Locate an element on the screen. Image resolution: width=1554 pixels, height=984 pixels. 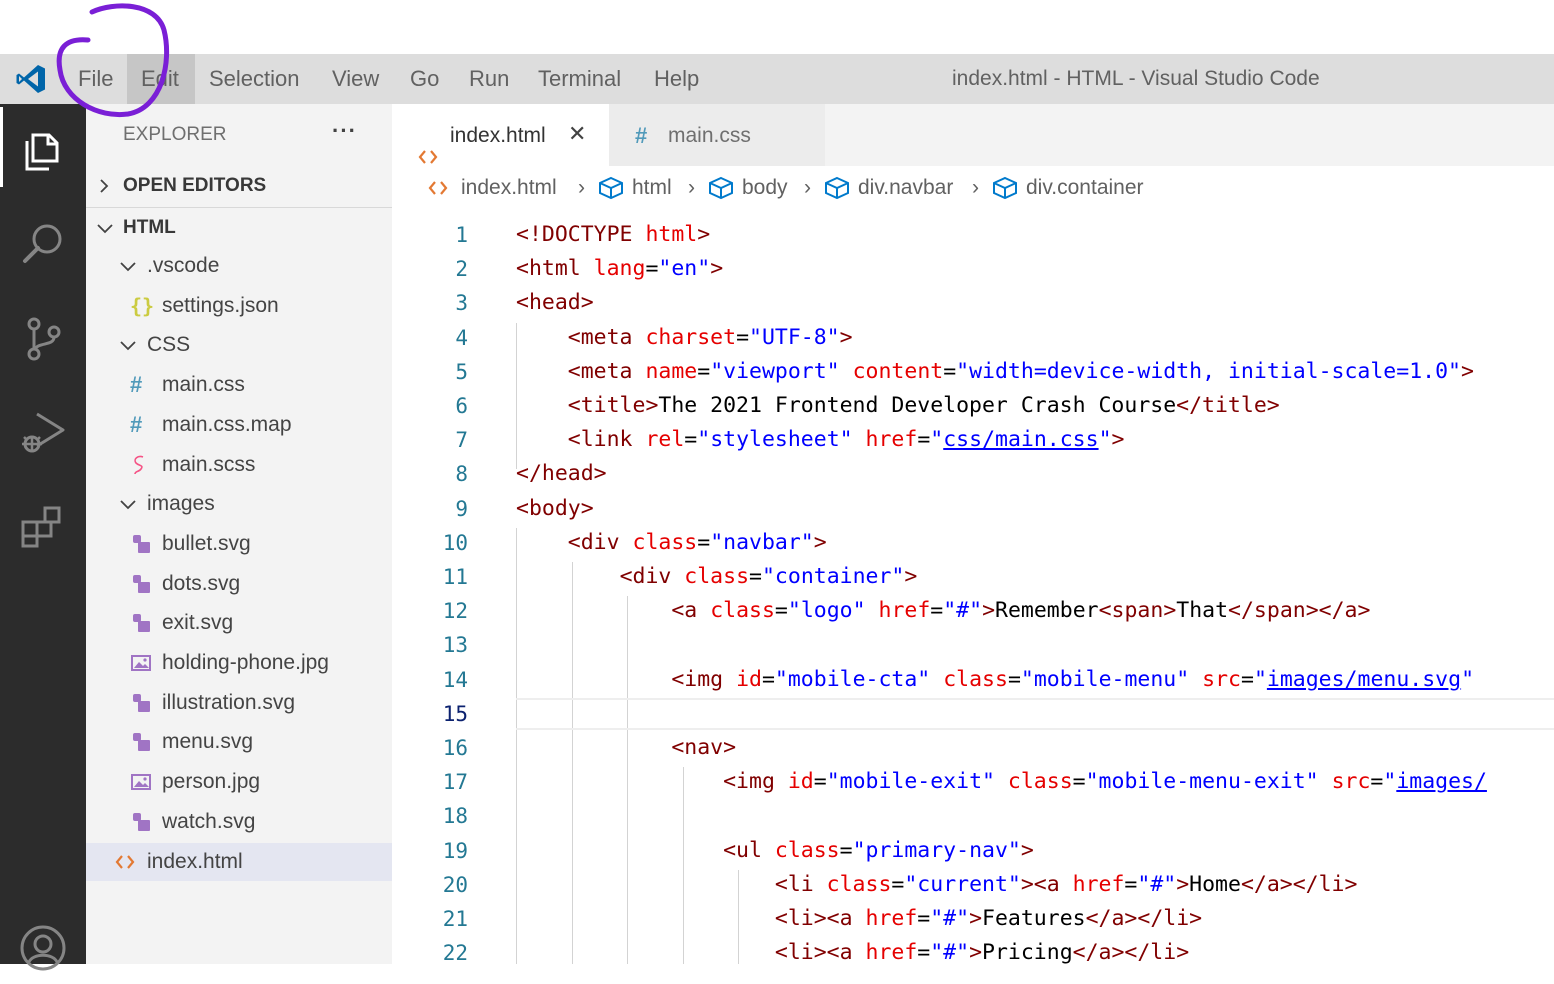
html-folder-section: HTML is located at coordinates (239, 228).